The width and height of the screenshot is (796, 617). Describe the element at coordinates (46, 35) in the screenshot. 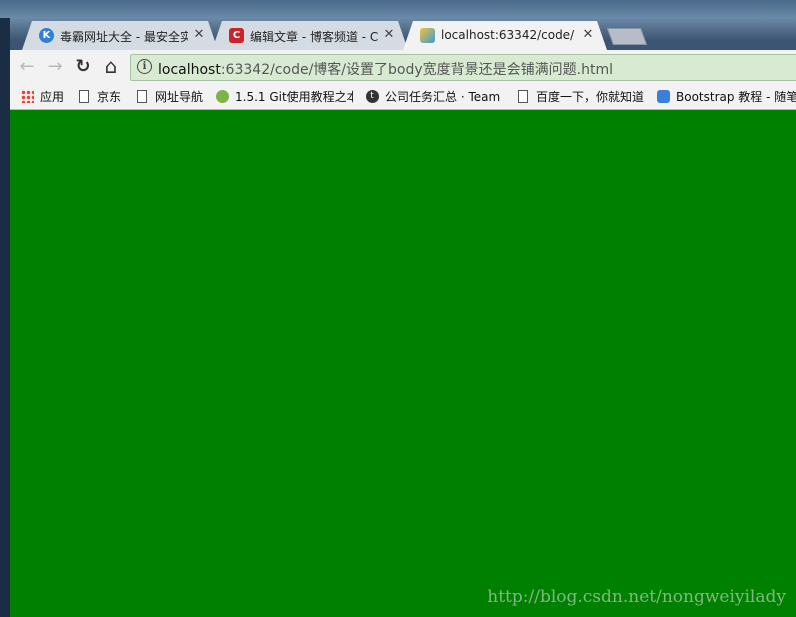

I see `k-logo-icon: K` at that location.